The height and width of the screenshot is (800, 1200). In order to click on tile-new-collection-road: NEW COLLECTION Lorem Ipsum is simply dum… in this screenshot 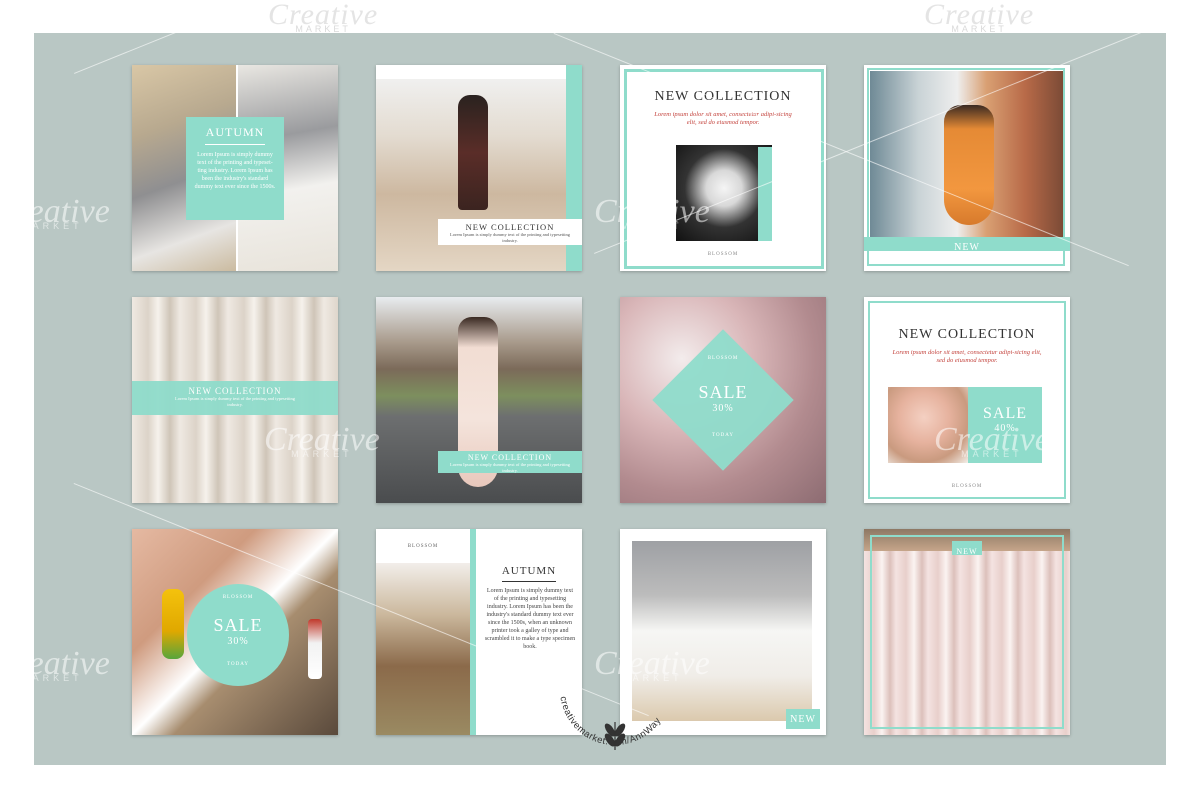, I will do `click(479, 400)`.